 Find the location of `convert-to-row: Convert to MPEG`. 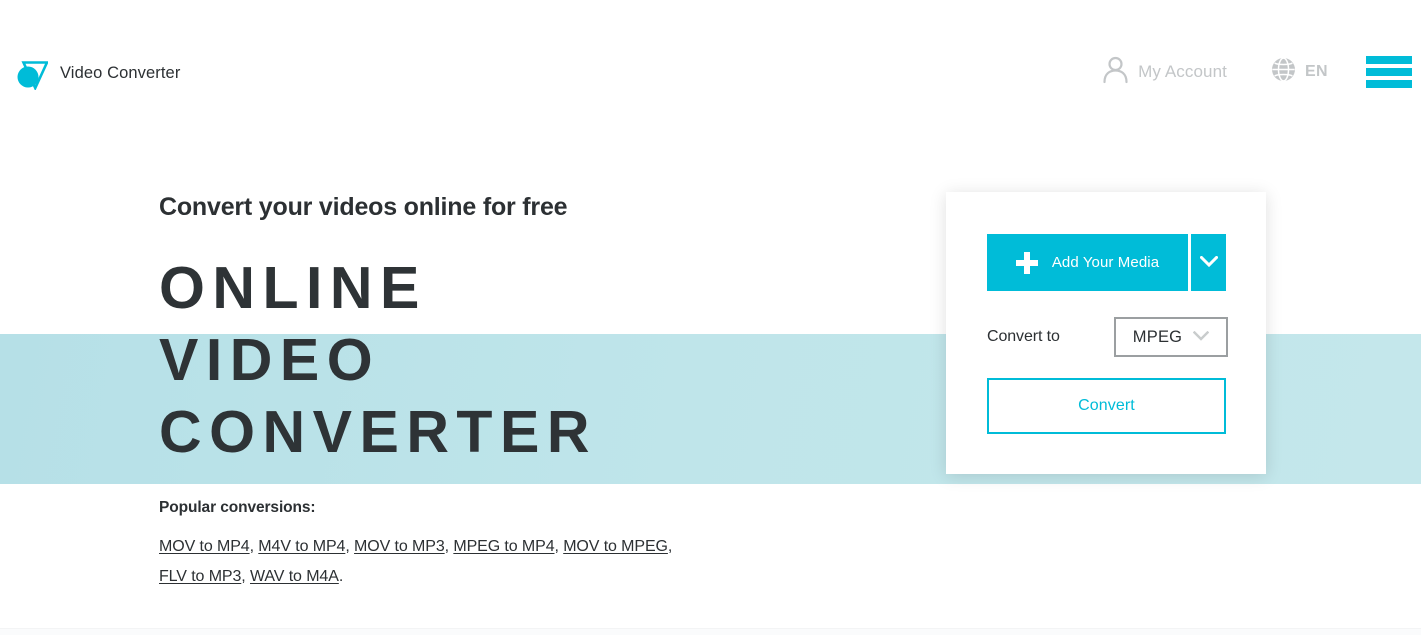

convert-to-row: Convert to MPEG is located at coordinates (1107, 337).